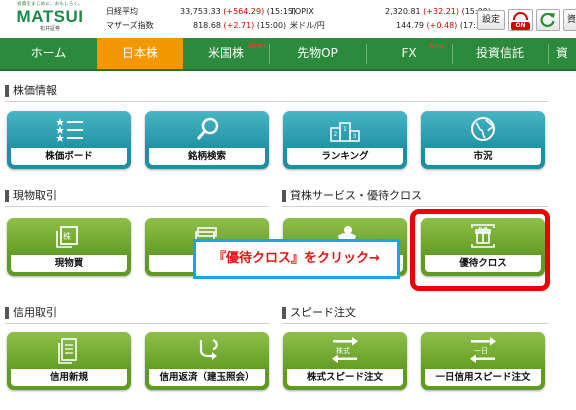 The image size is (576, 410). What do you see at coordinates (31, 91) in the screenshot?
I see `section-title-stock-info: 株価情報` at bounding box center [31, 91].